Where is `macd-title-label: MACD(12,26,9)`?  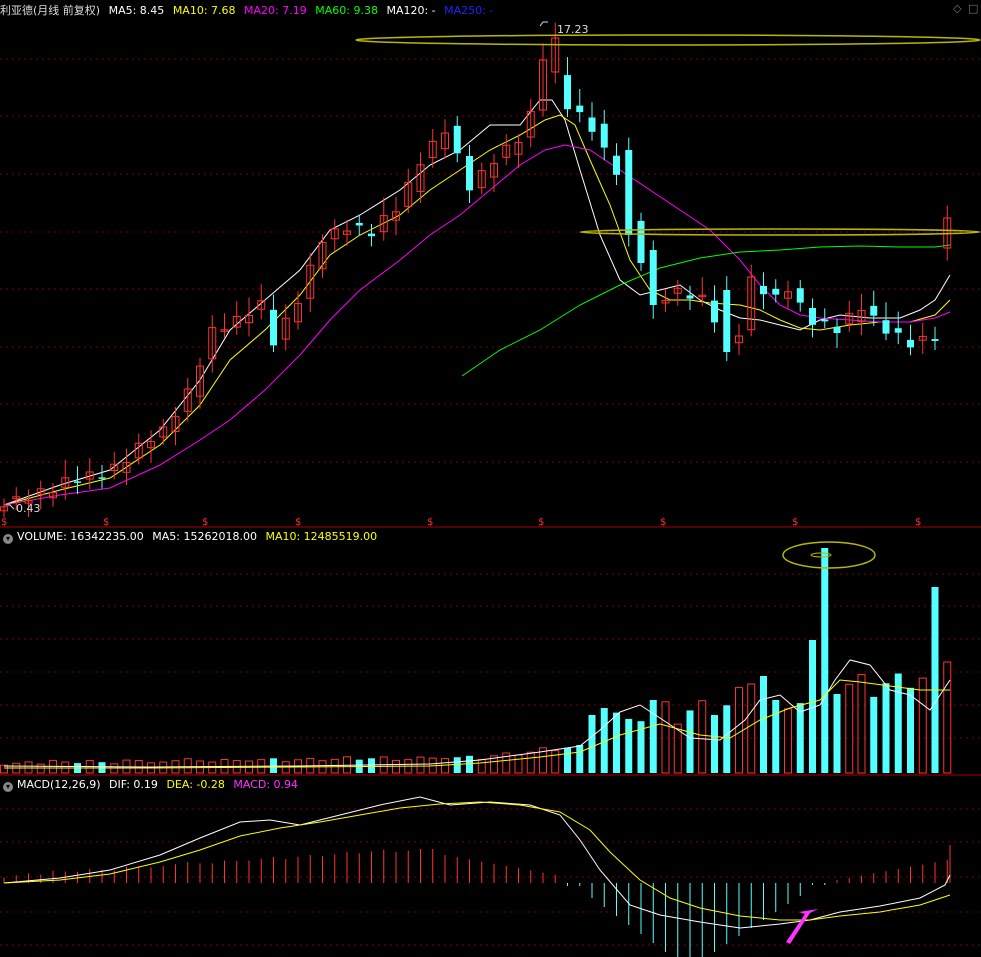
macd-title-label: MACD(12,26,9) is located at coordinates (59, 784).